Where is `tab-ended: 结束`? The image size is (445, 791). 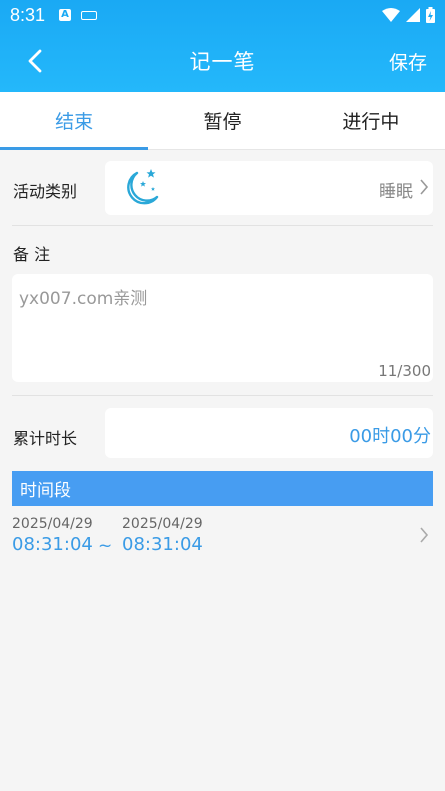
tab-ended: 结束 is located at coordinates (74, 121).